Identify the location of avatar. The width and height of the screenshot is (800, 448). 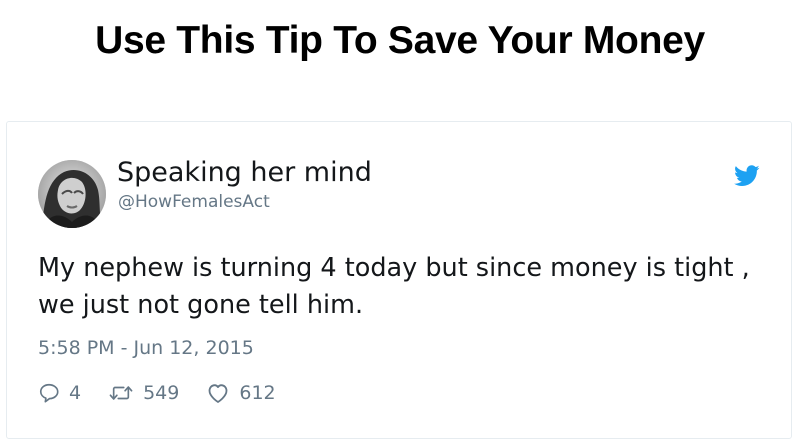
(72, 194).